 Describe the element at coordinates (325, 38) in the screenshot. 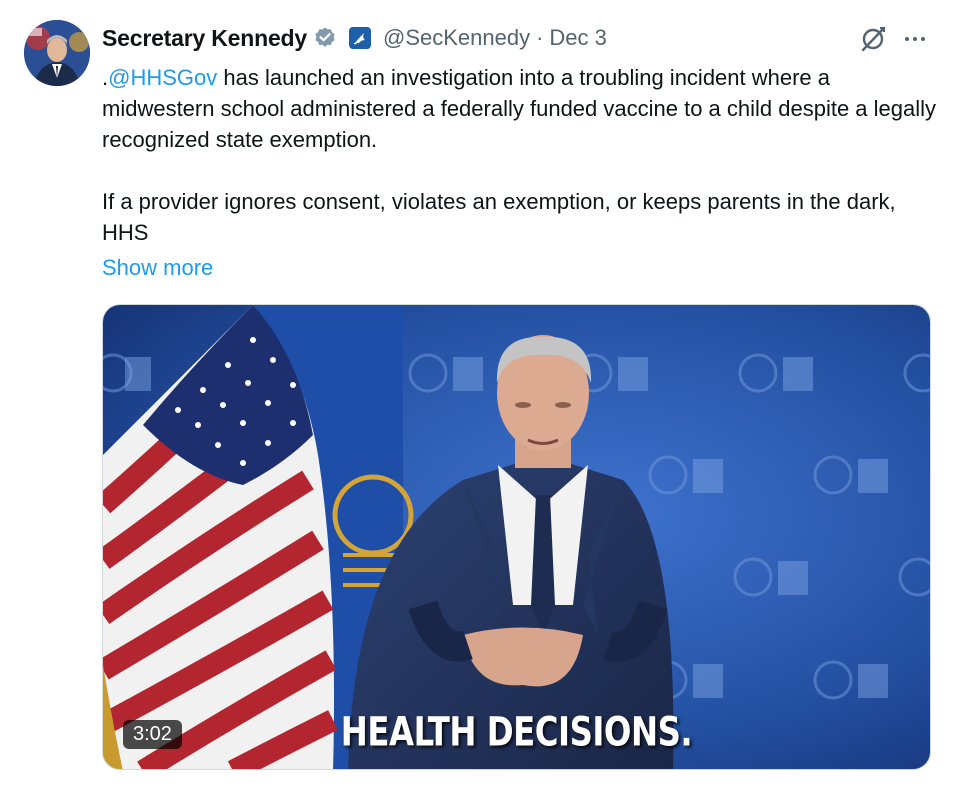

I see `verified-badge-icon` at that location.